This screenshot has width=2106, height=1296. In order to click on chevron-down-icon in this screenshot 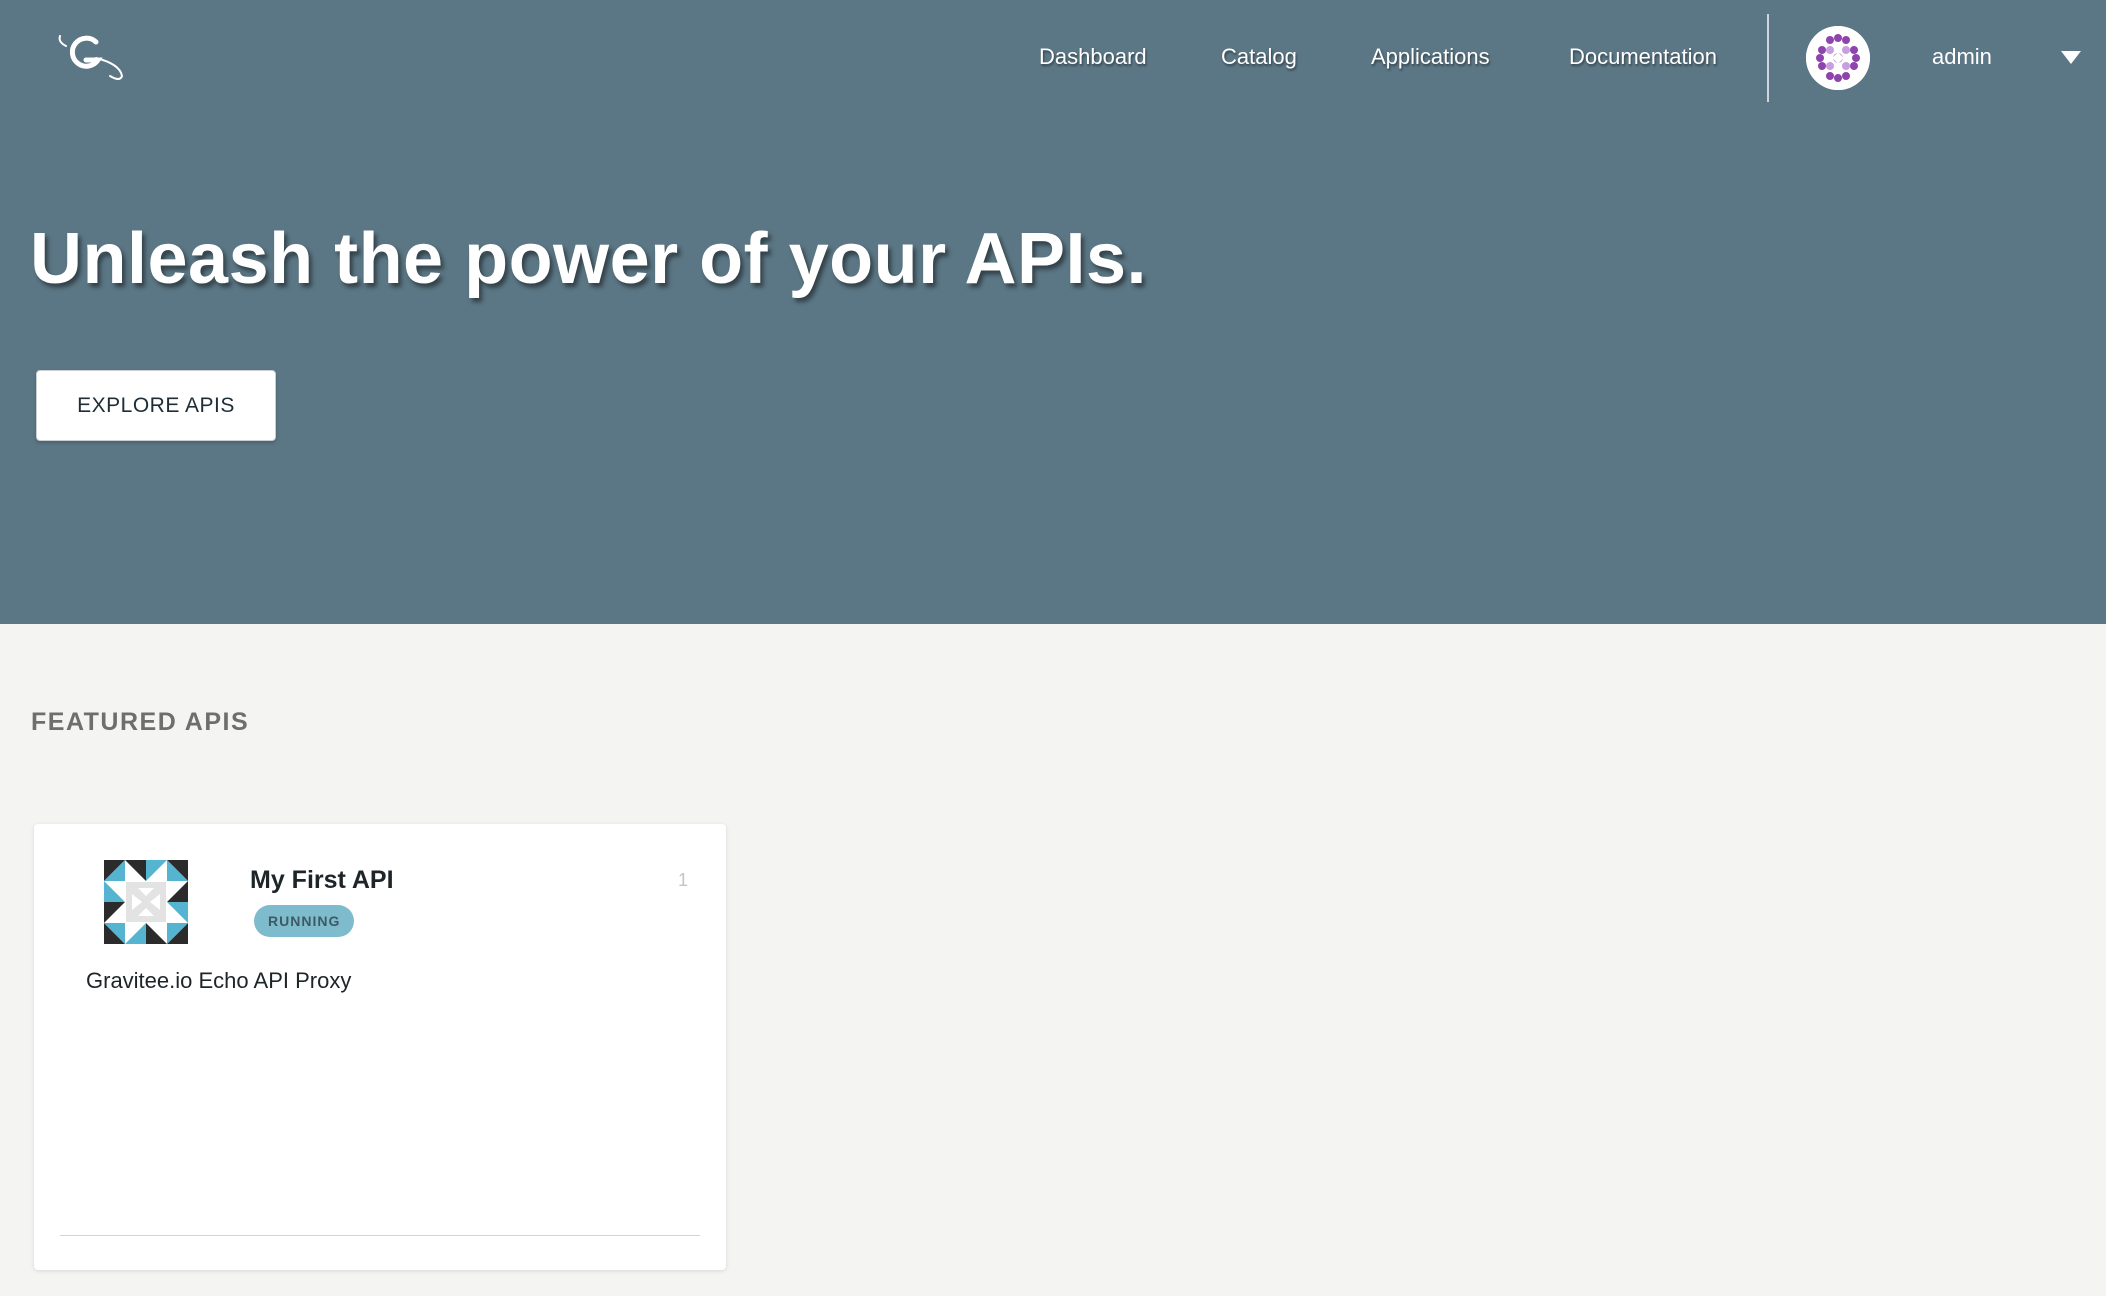, I will do `click(2071, 57)`.